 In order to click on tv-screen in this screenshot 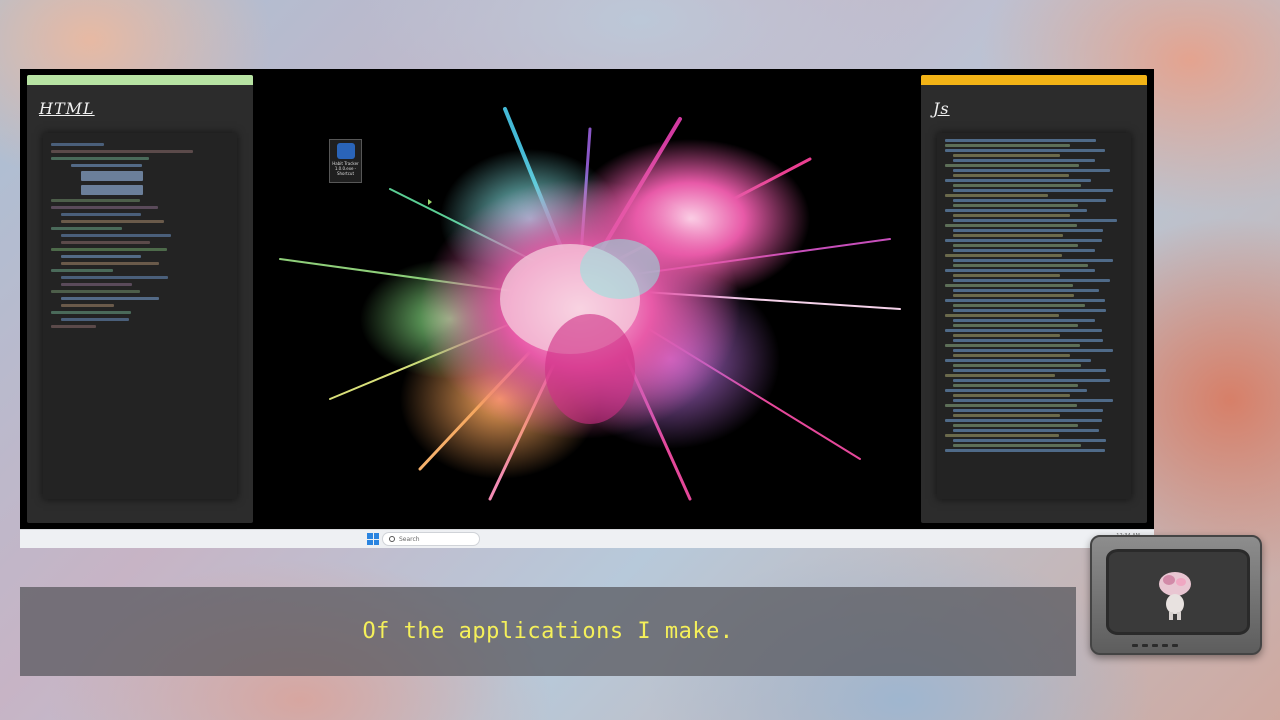, I will do `click(1178, 592)`.